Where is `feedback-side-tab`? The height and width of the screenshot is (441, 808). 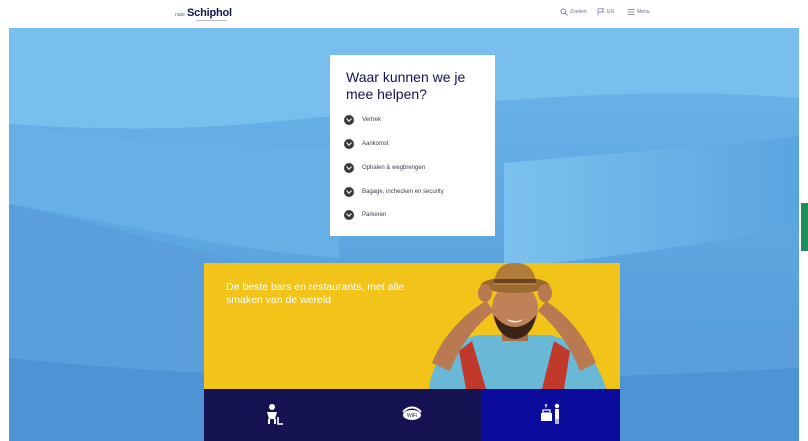
feedback-side-tab is located at coordinates (804, 227).